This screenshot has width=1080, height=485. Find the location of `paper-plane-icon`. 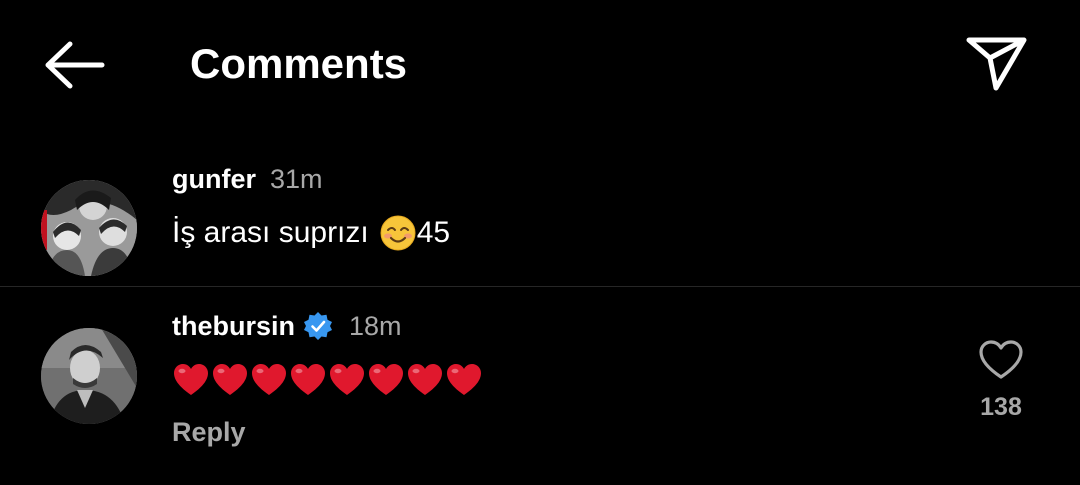

paper-plane-icon is located at coordinates (996, 63).